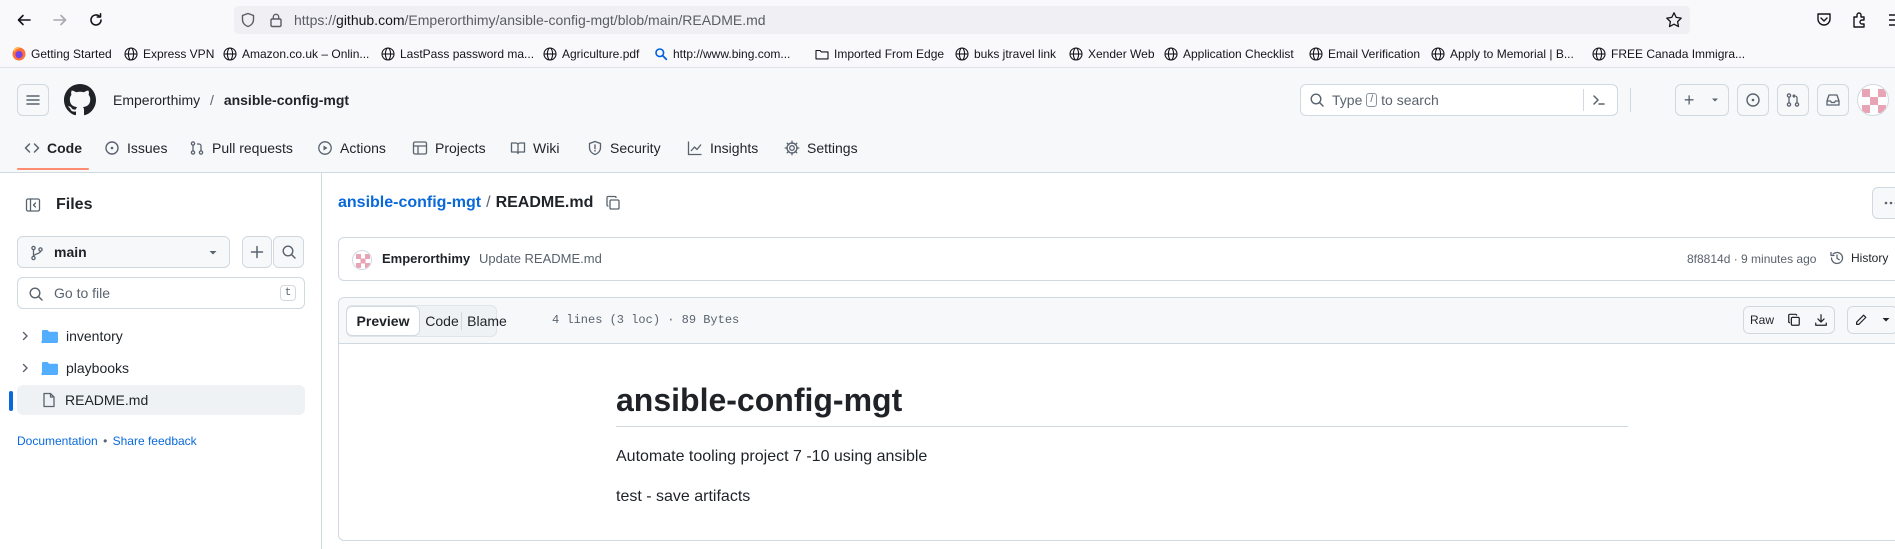 This screenshot has height=549, width=1895. I want to click on selected-indicator, so click(11, 401).